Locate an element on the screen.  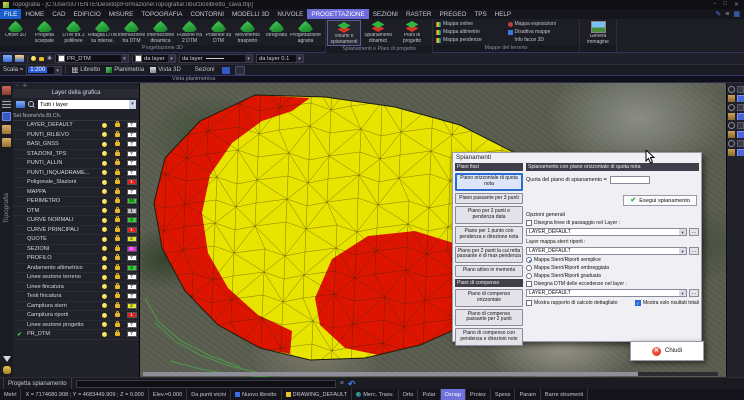
status-segment: Osnap is located at coordinates (453, 394).